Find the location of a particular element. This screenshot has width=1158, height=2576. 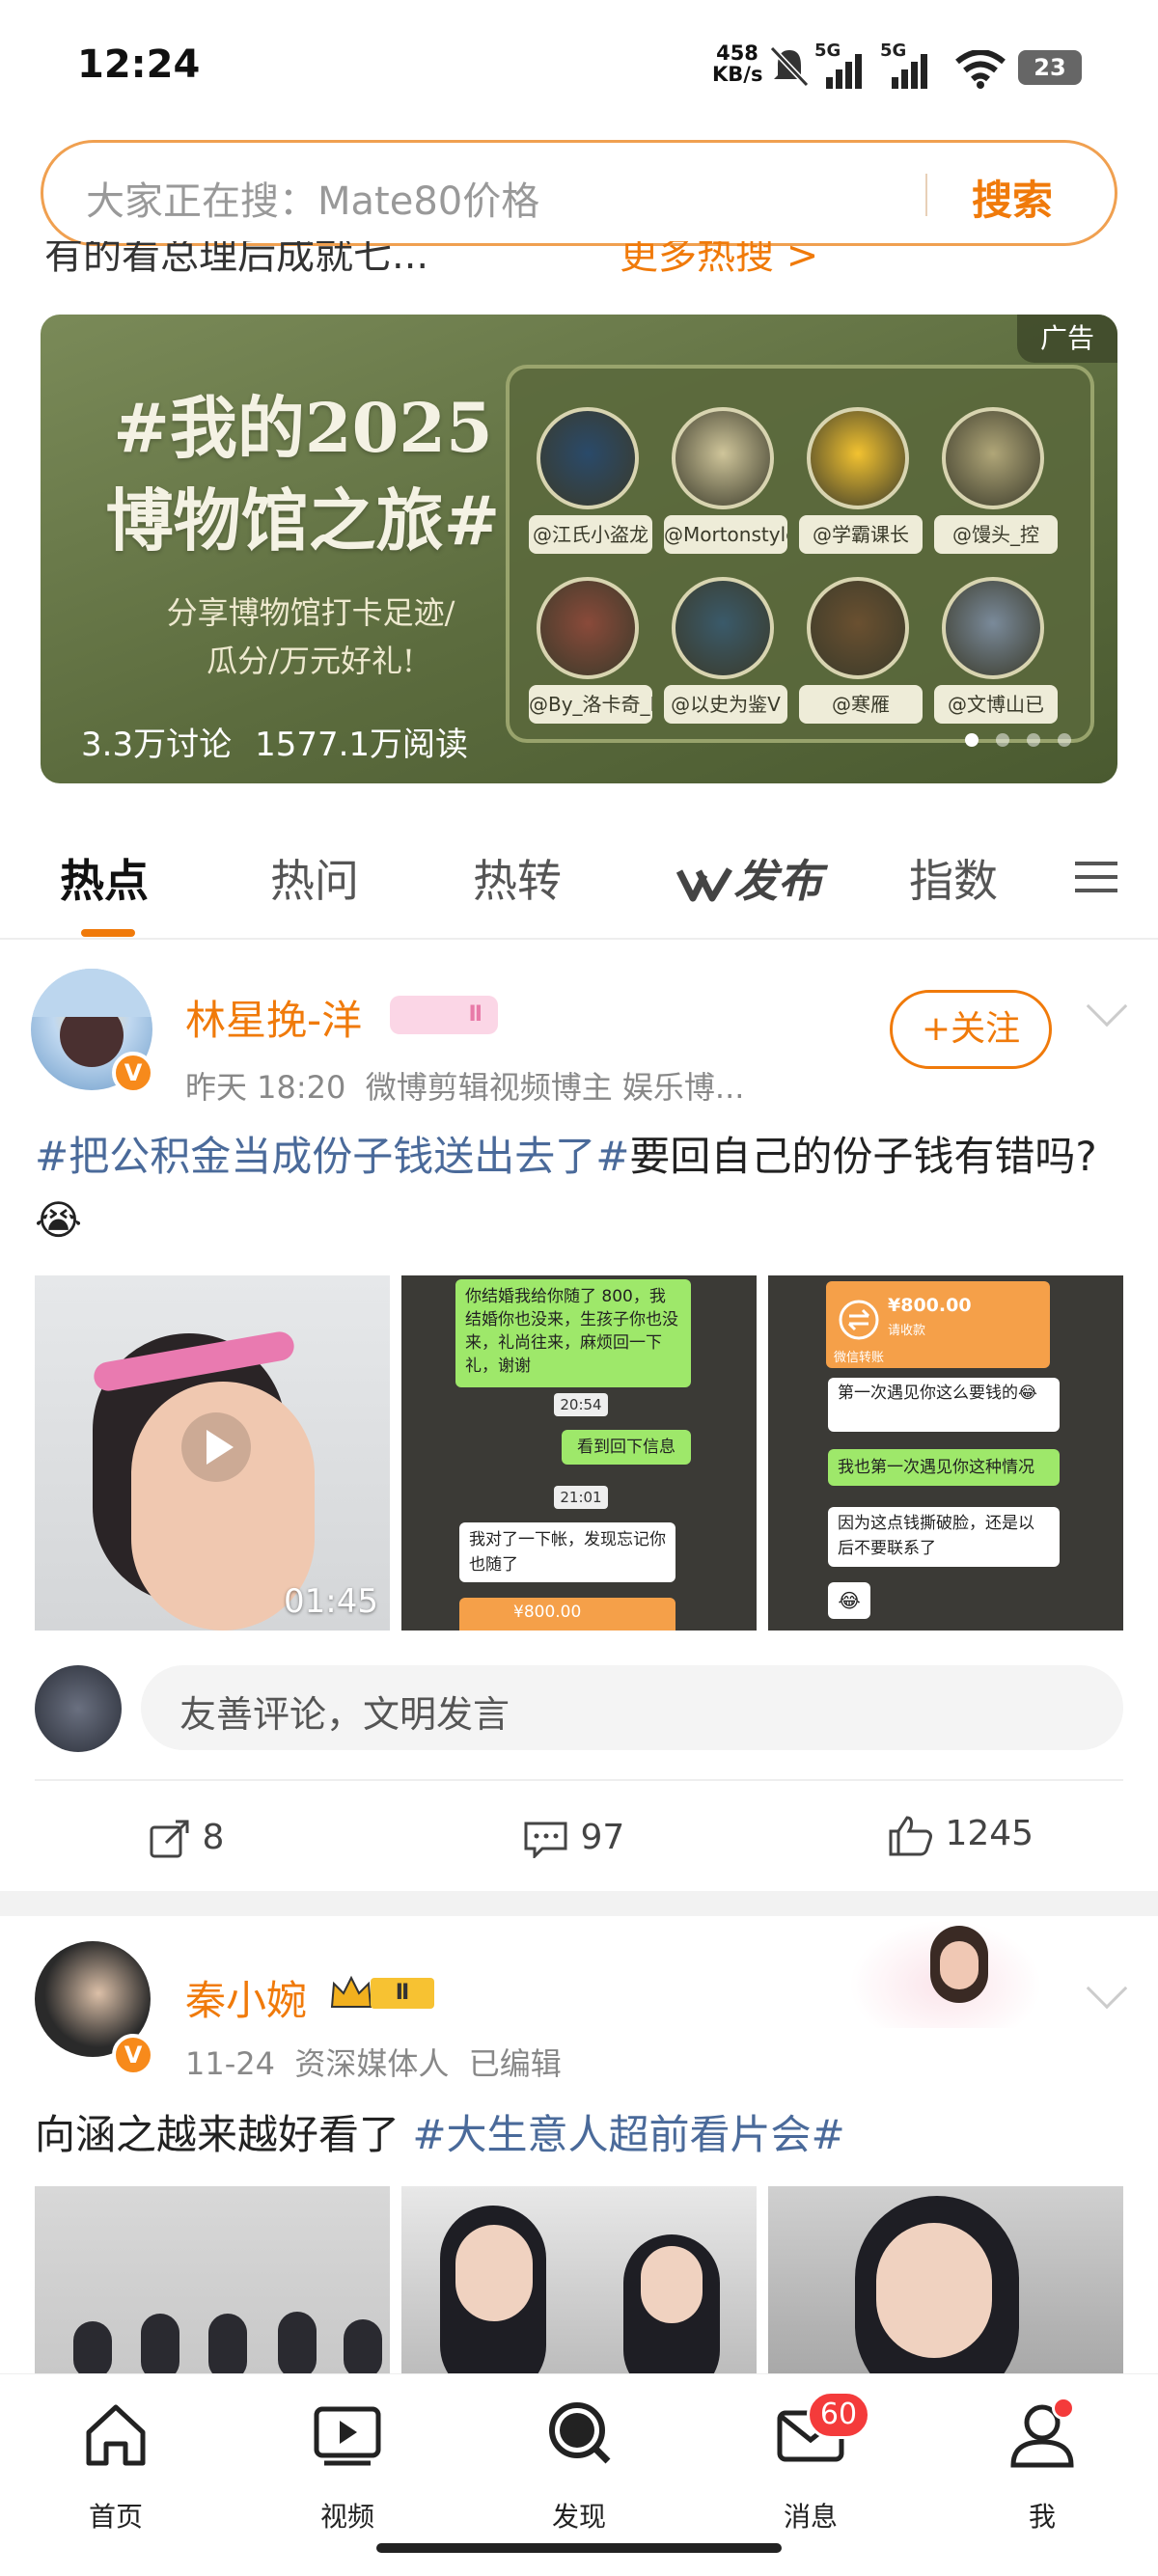

banner-title-line1: #我的2025 is located at coordinates (303, 428).